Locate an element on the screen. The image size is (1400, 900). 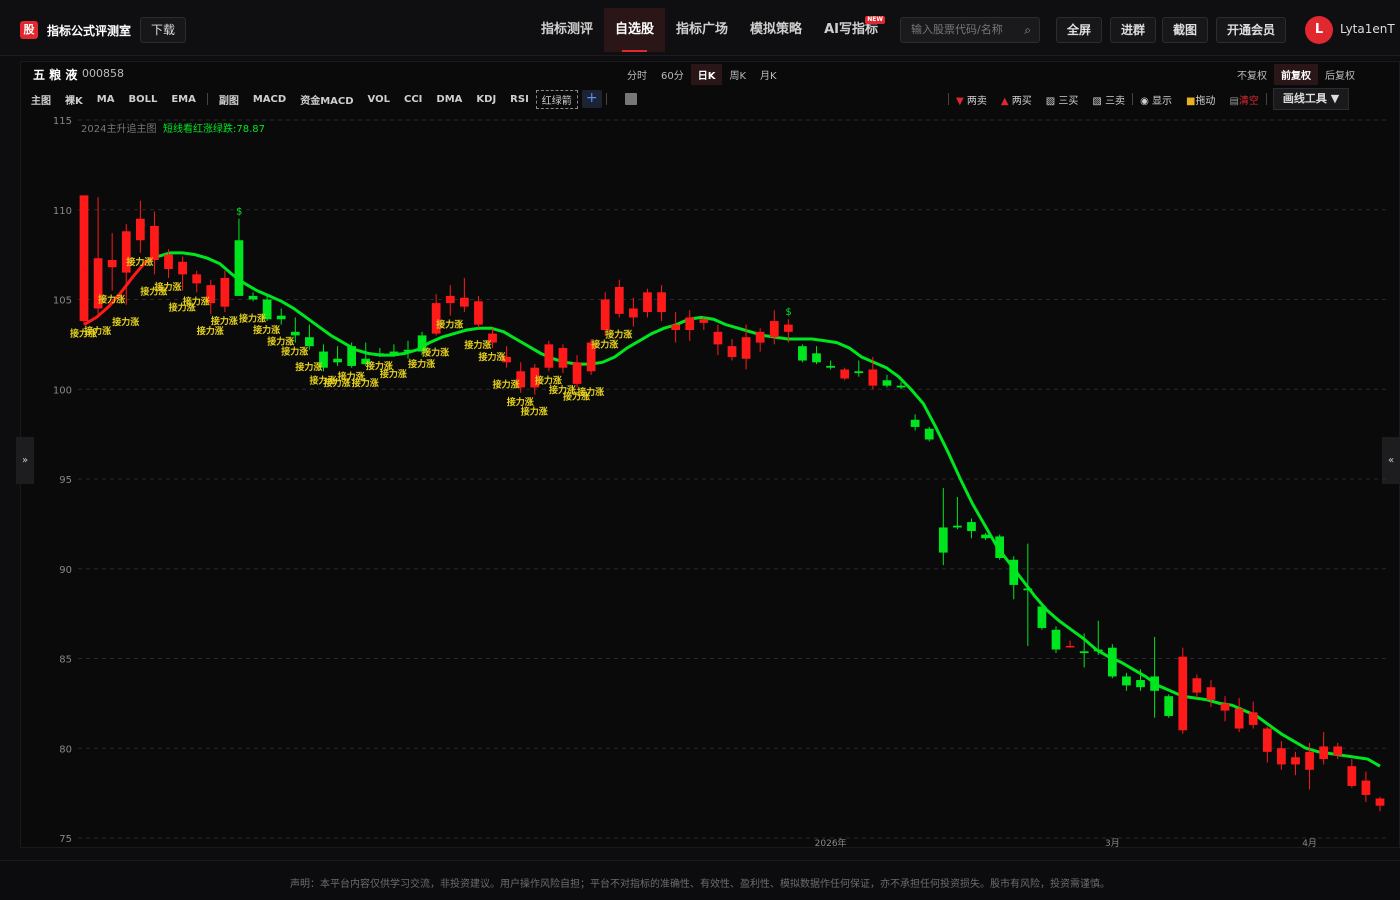
y-tick-label: 75 is located at coordinates (65, 839).